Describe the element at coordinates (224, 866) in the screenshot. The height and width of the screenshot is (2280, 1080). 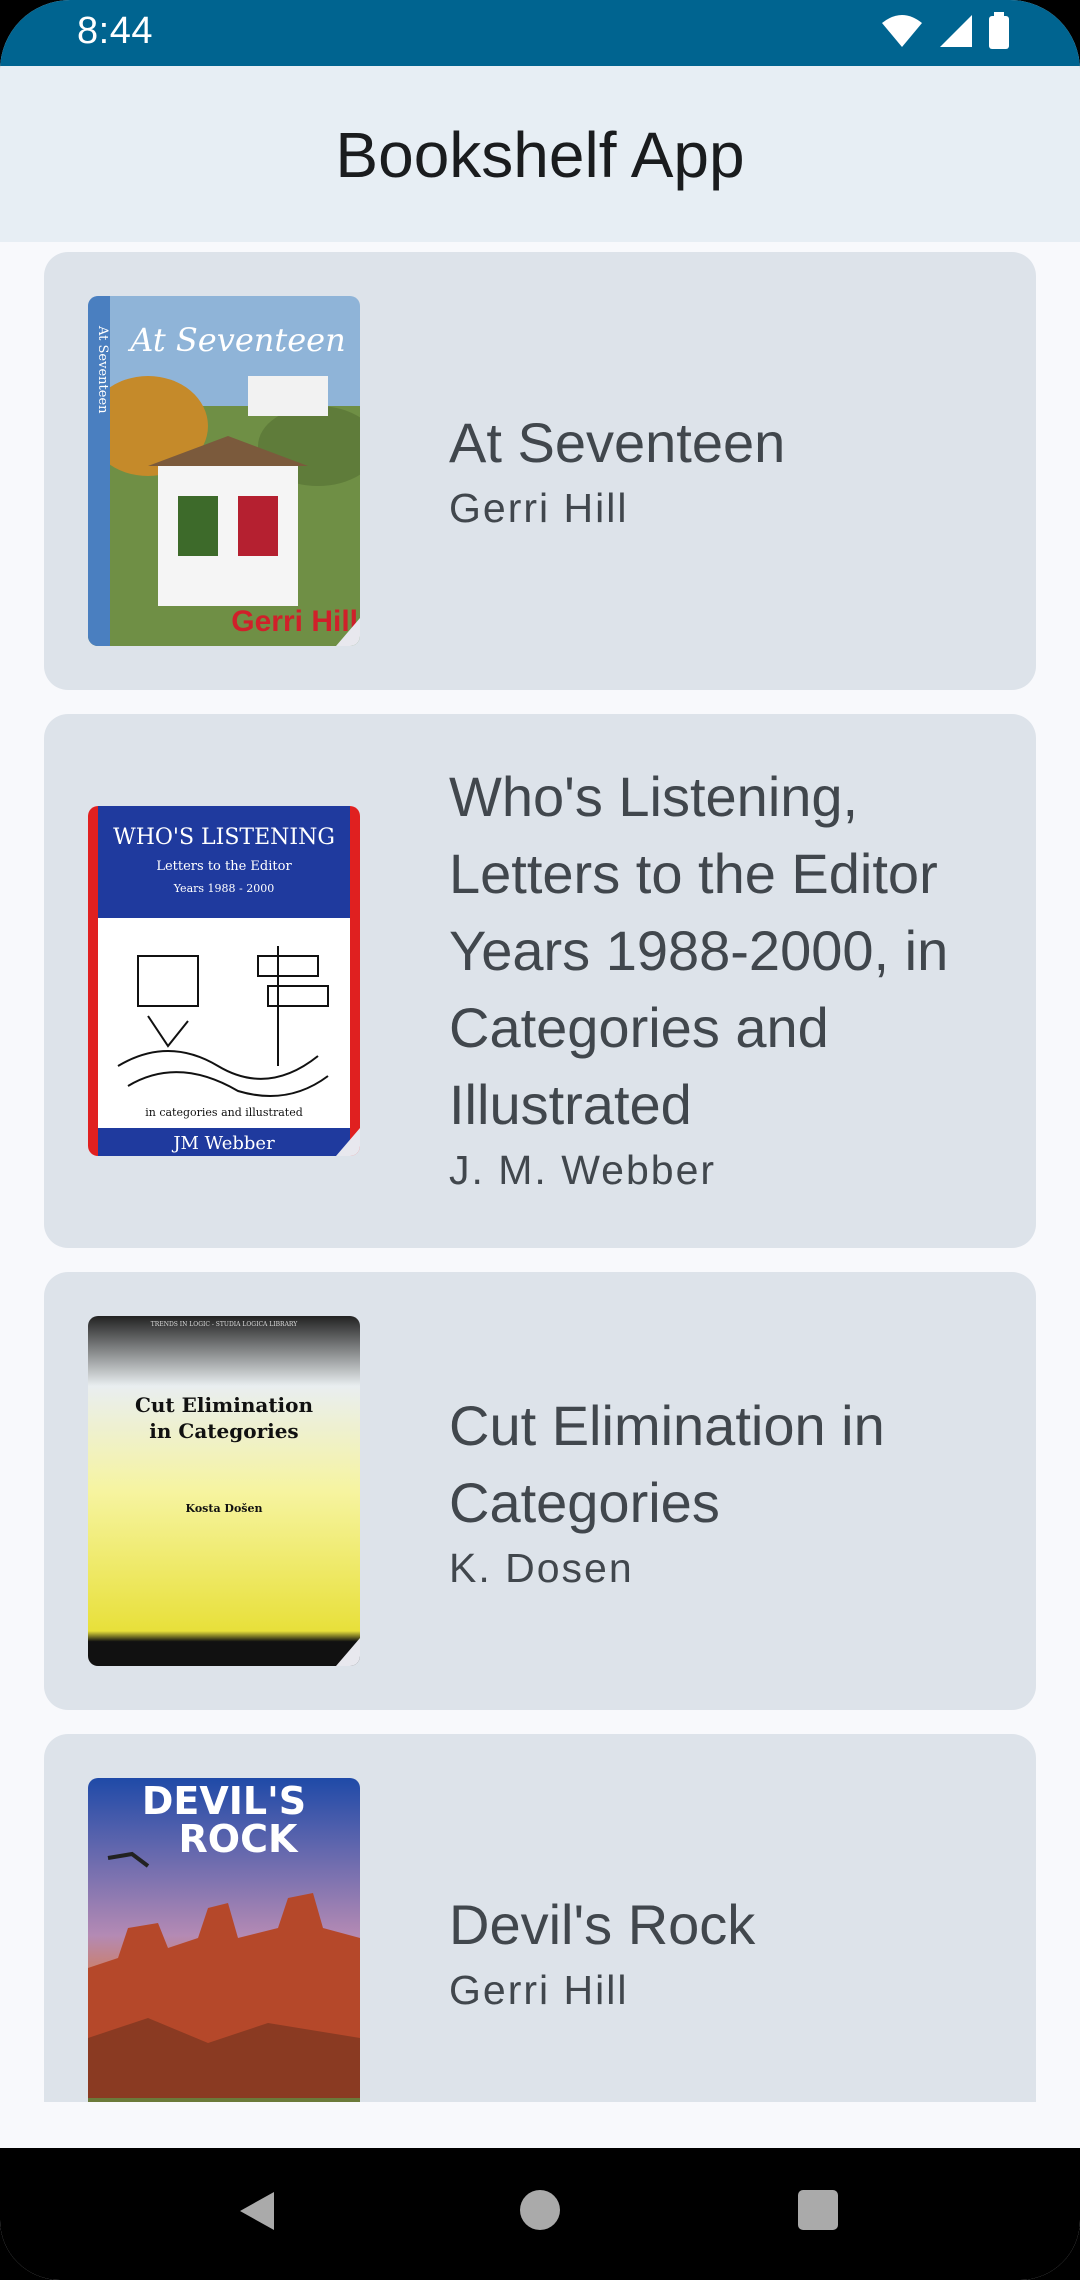
I see `cover-subtitle-text: Letters to the Editor` at that location.